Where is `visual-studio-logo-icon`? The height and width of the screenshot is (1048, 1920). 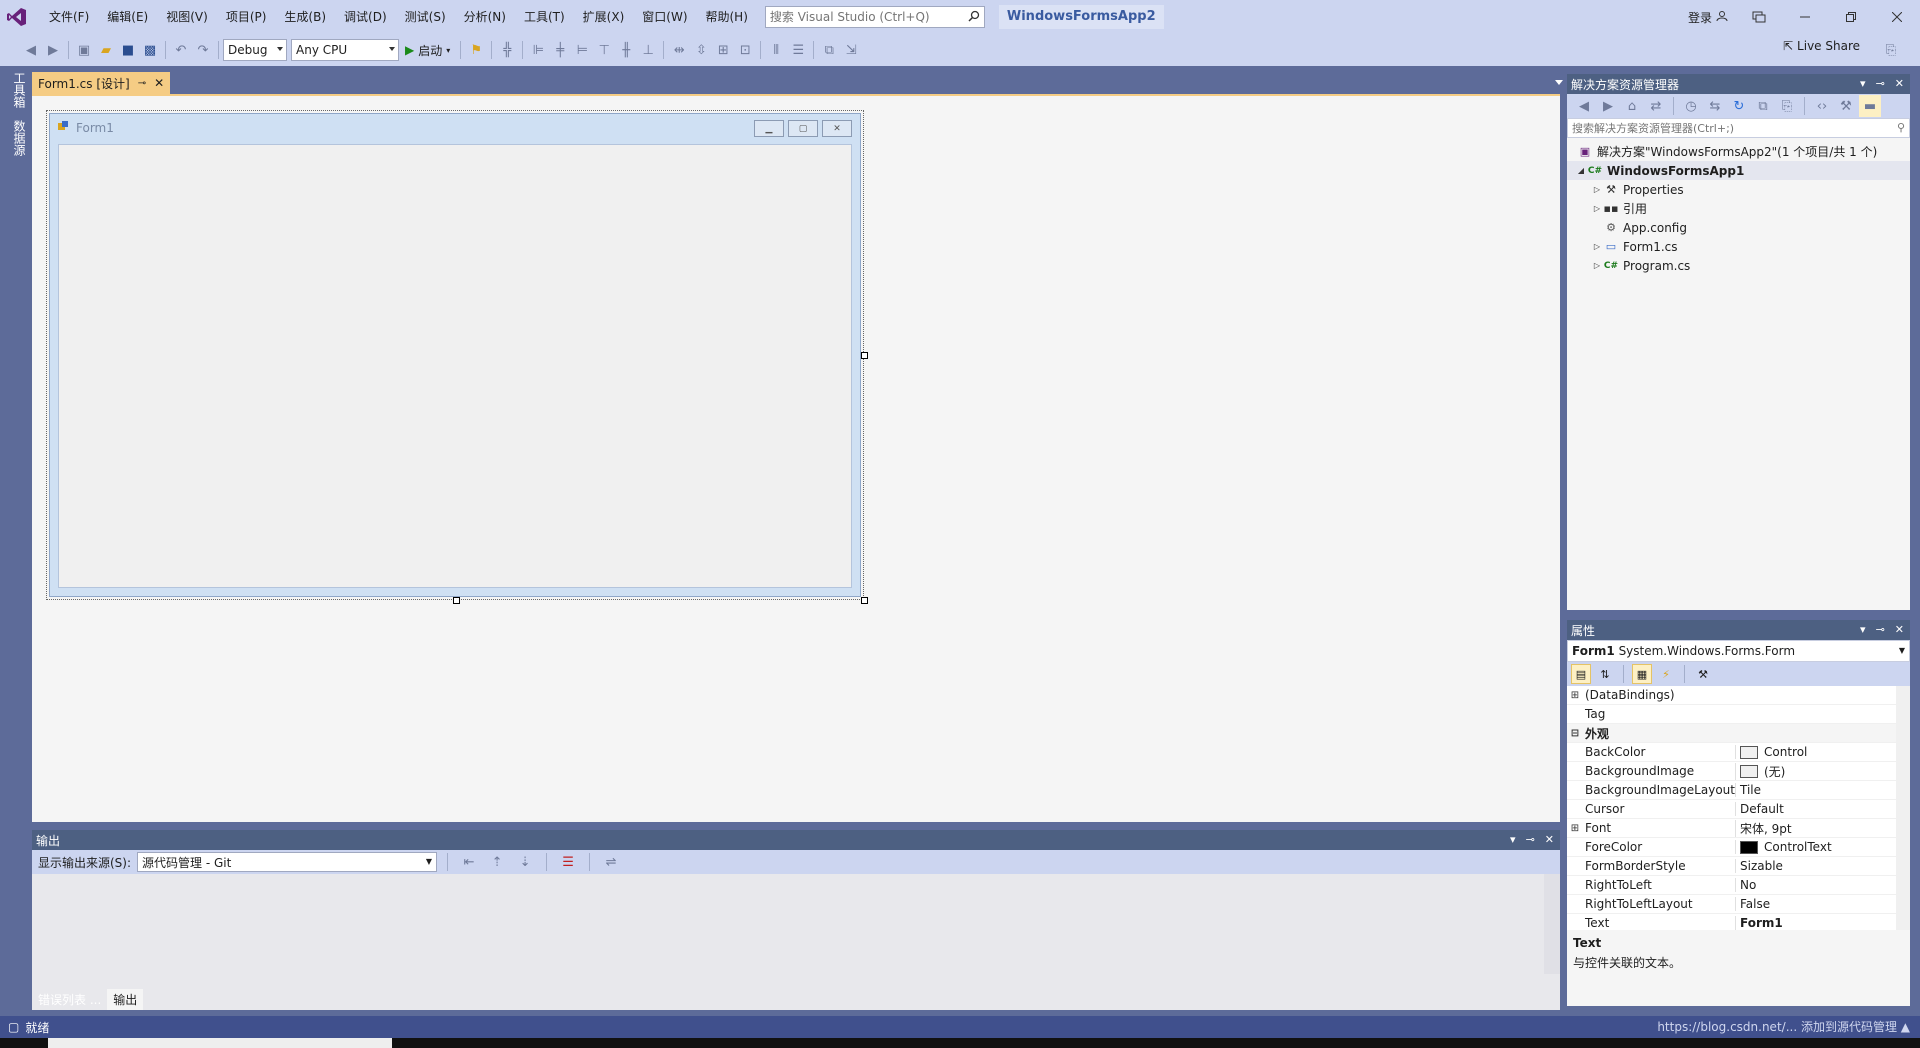
visual-studio-logo-icon is located at coordinates (17, 17).